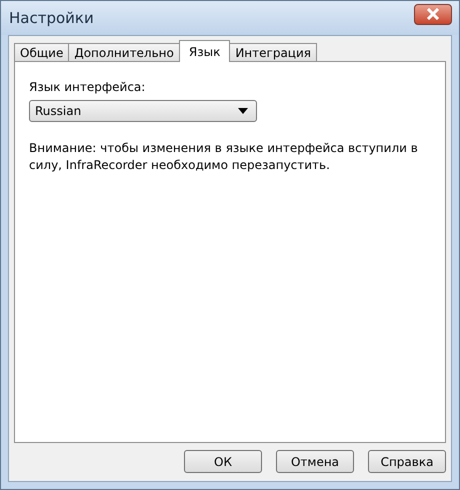 This screenshot has height=490, width=460. Describe the element at coordinates (407, 461) in the screenshot. I see `dialog-button: Справка` at that location.